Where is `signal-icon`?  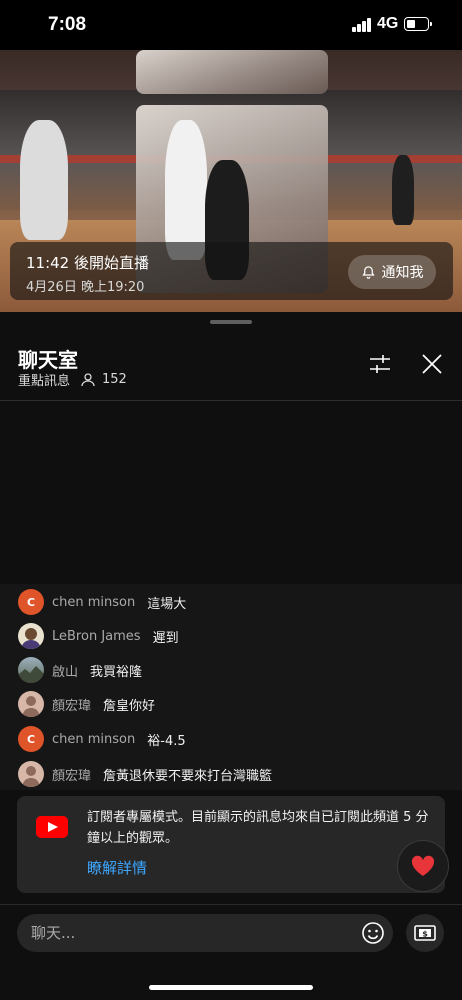 signal-icon is located at coordinates (362, 25).